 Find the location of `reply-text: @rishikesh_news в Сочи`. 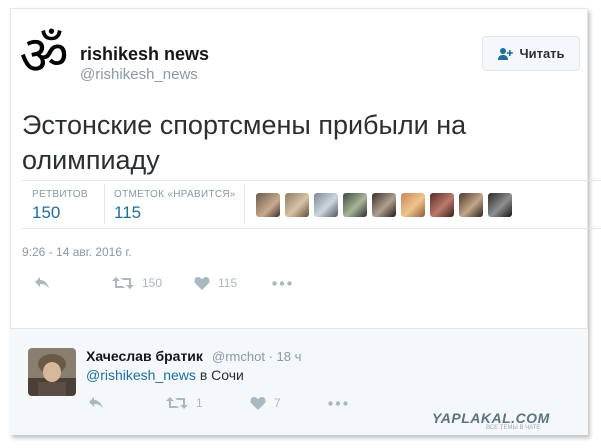

reply-text: @rishikesh_news в Сочи is located at coordinates (165, 375).